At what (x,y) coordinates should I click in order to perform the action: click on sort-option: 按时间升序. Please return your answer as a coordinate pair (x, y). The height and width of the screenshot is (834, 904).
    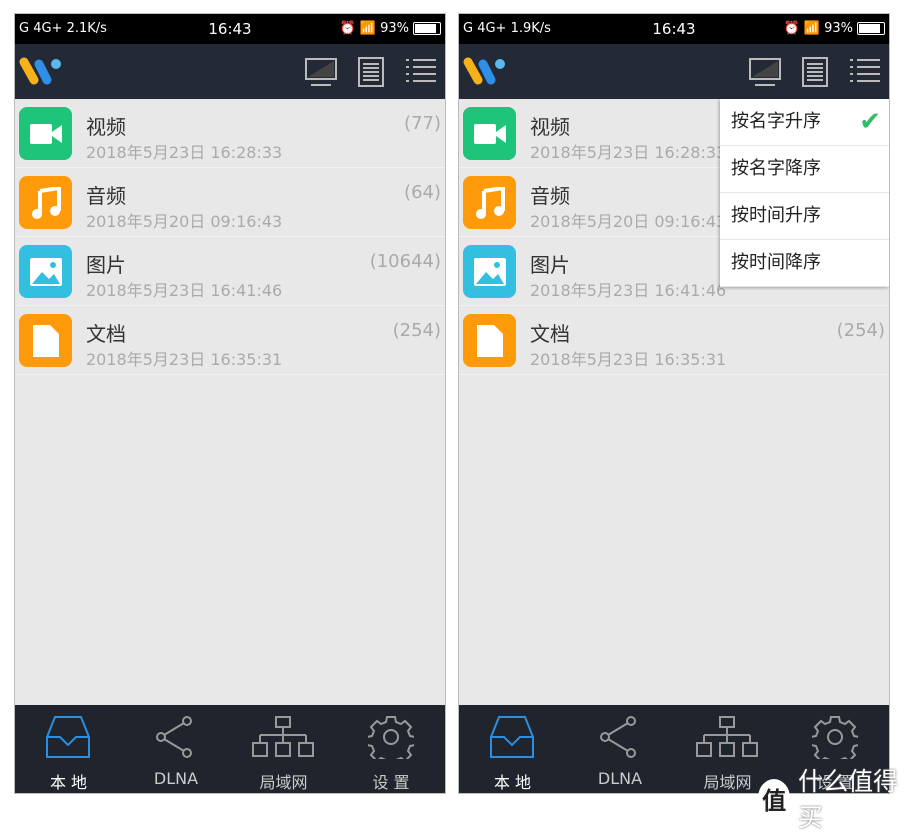
    Looking at the image, I should click on (804, 216).